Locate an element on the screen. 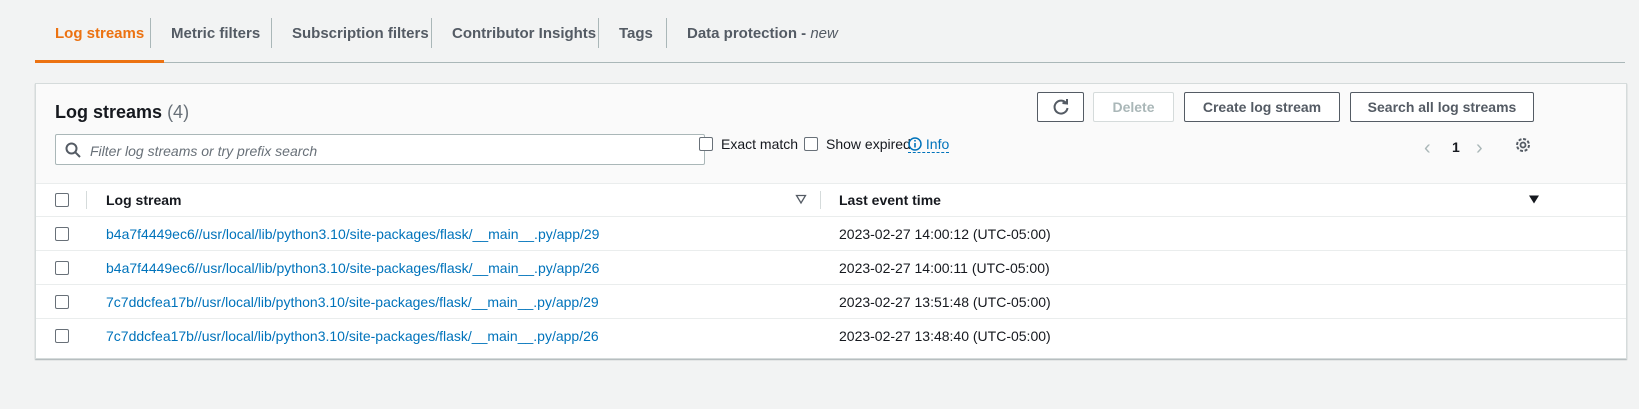  refresh-button is located at coordinates (1060, 107).